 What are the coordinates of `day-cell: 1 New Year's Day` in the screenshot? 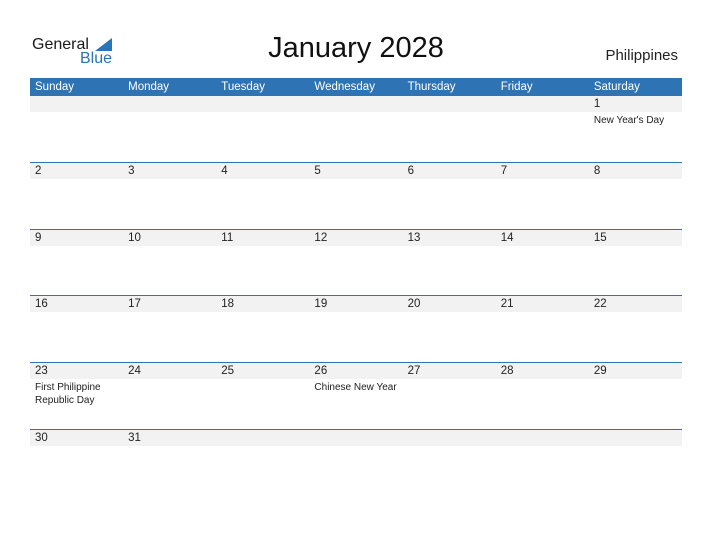 It's located at (635, 129).